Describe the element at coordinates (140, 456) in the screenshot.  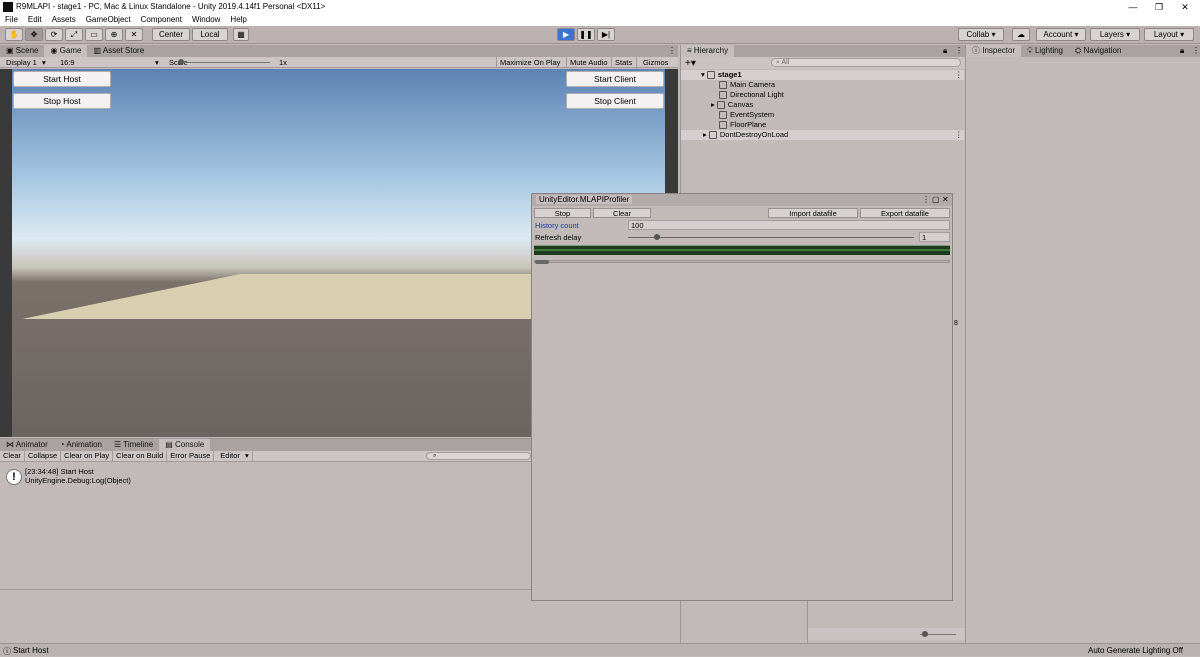
I see `console-clear-on-build-toggle: Clear on Build` at that location.